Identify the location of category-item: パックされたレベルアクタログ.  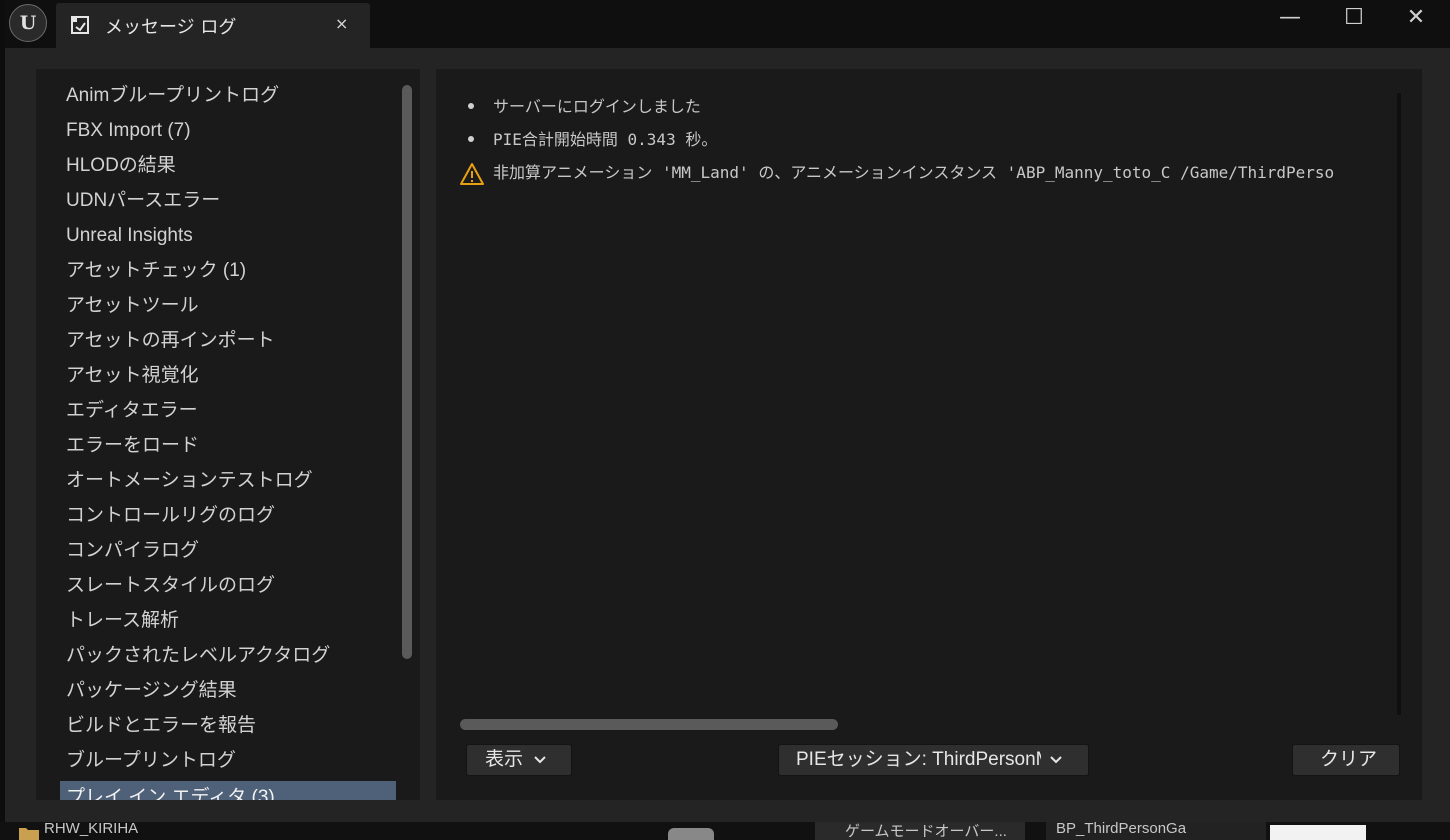
(228, 656).